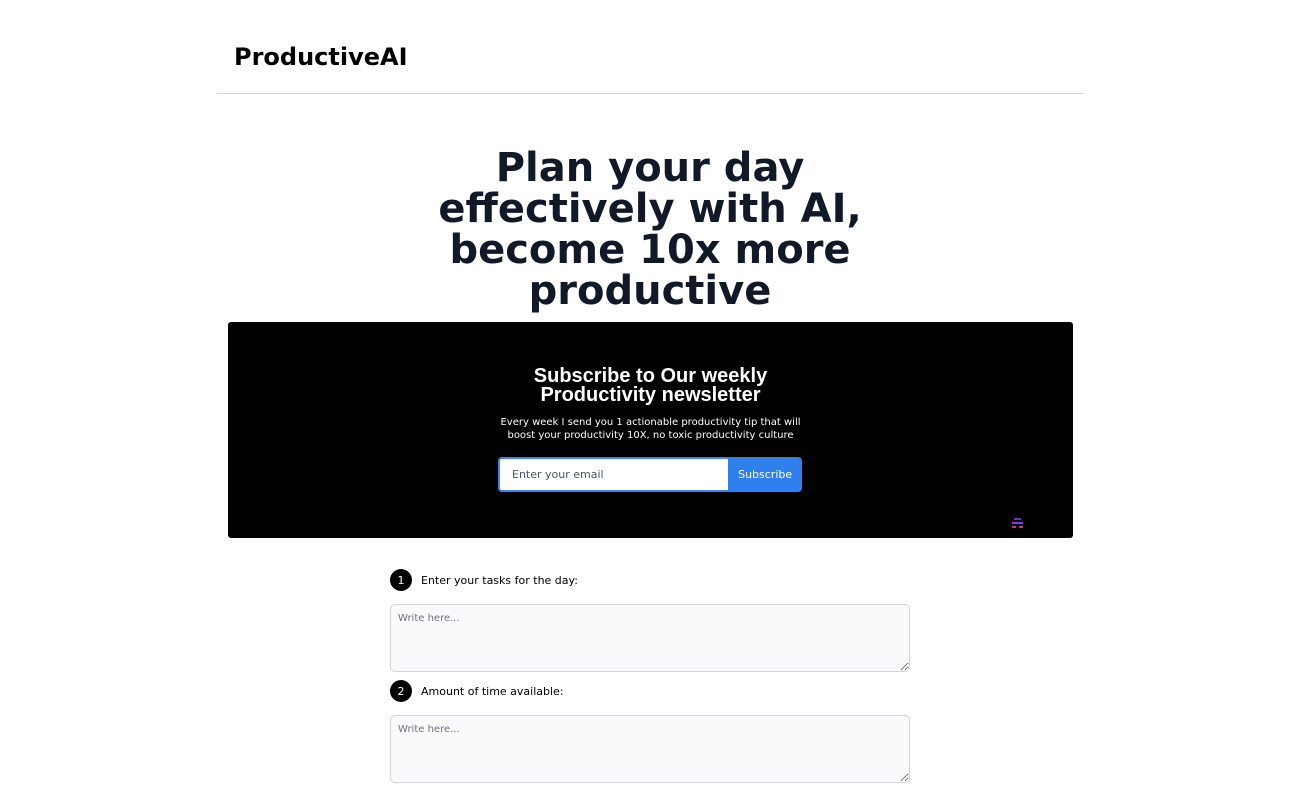 This screenshot has width=1300, height=788. Describe the element at coordinates (321, 57) in the screenshot. I see `brand-logo-text: ProductiveAI` at that location.